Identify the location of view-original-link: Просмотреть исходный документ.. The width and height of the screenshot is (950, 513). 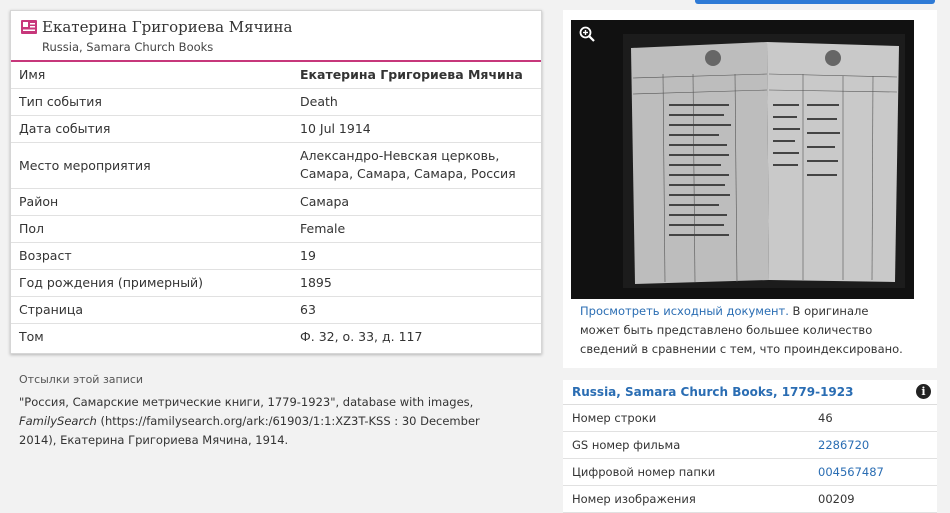
(684, 311).